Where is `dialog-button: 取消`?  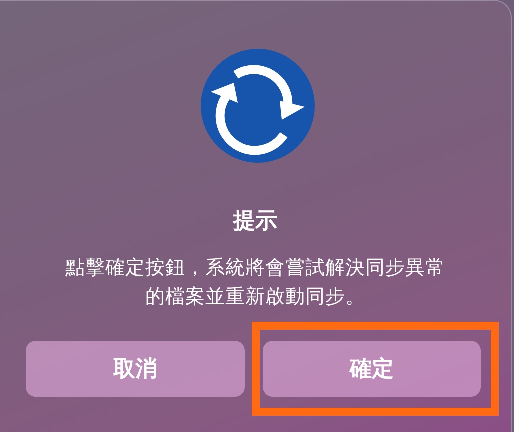
dialog-button: 取消 is located at coordinates (135, 369).